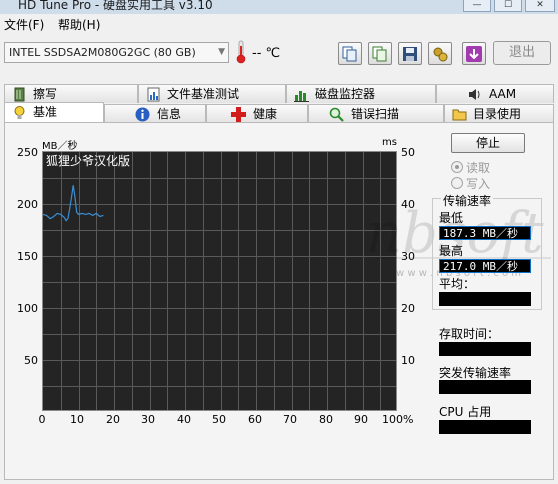 The height and width of the screenshot is (484, 558). What do you see at coordinates (279, 7) in the screenshot?
I see `title-bar: HD Tune Pro - 硬盘实用工具 v3.10 — ☐ ✕` at bounding box center [279, 7].